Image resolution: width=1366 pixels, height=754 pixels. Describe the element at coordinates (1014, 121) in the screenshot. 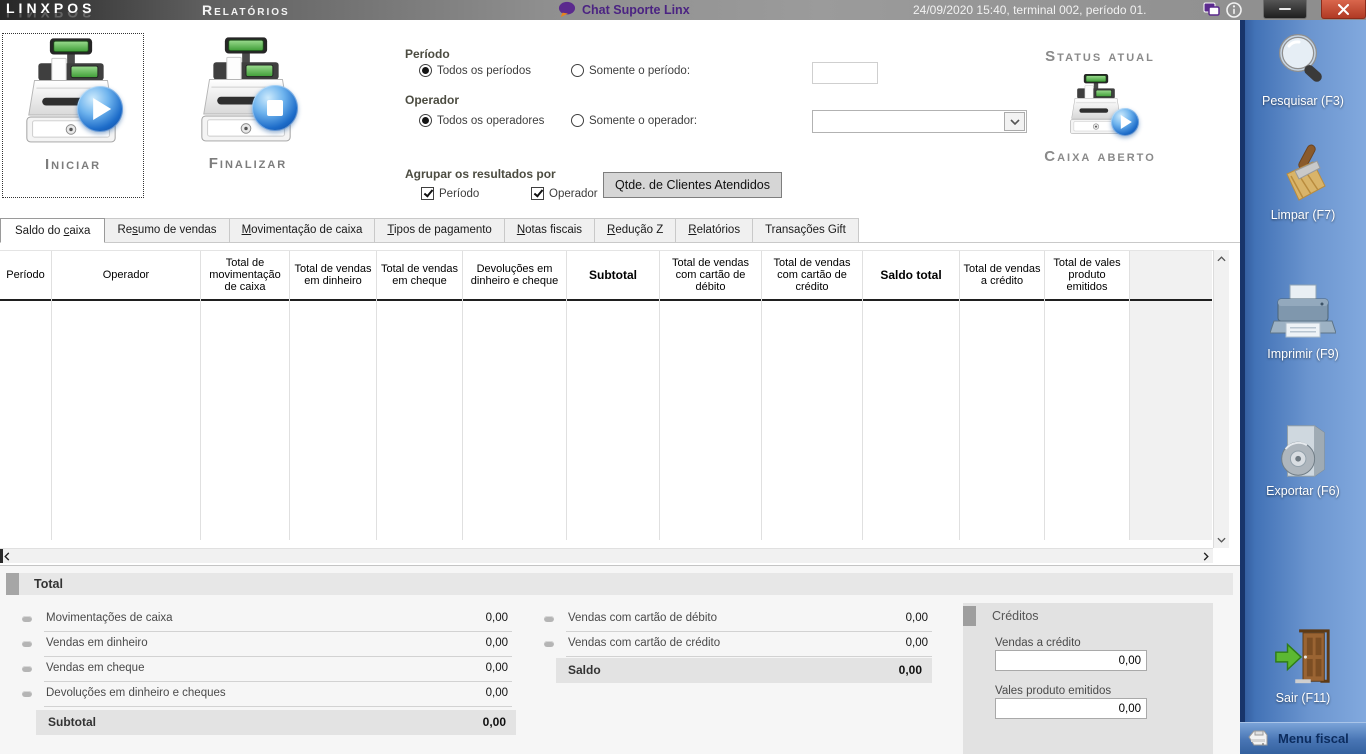

I see `chevron-down-icon` at that location.